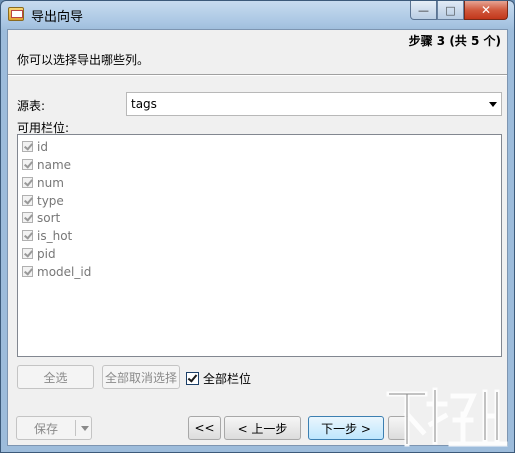 Image resolution: width=515 pixels, height=453 pixels. I want to click on next-step-button: 下一步 >, so click(346, 428).